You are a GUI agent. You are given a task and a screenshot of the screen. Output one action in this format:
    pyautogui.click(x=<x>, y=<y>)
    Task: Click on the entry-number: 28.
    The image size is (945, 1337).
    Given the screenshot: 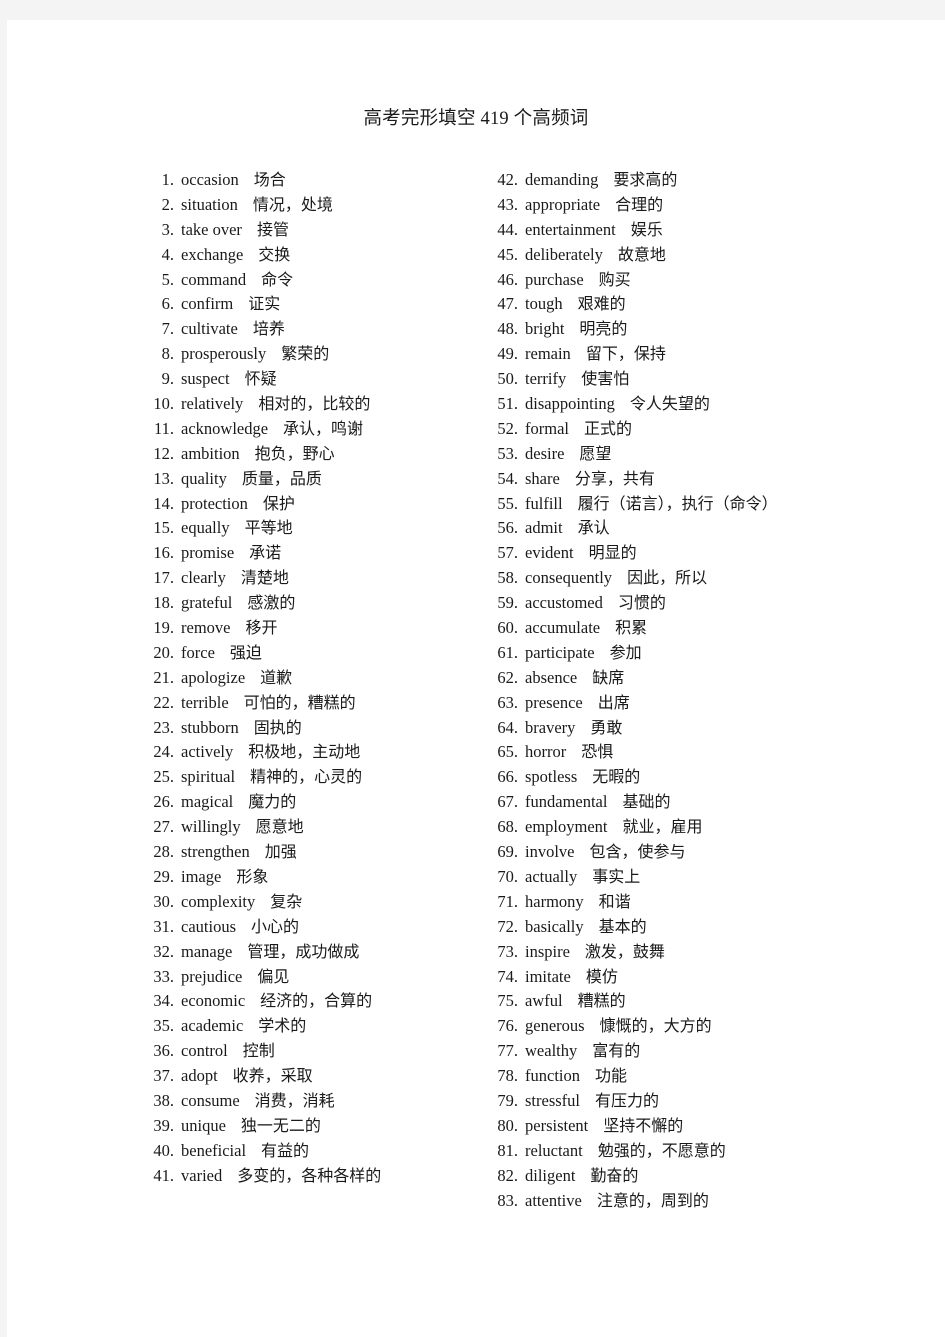 What is the action you would take?
    pyautogui.click(x=163, y=852)
    